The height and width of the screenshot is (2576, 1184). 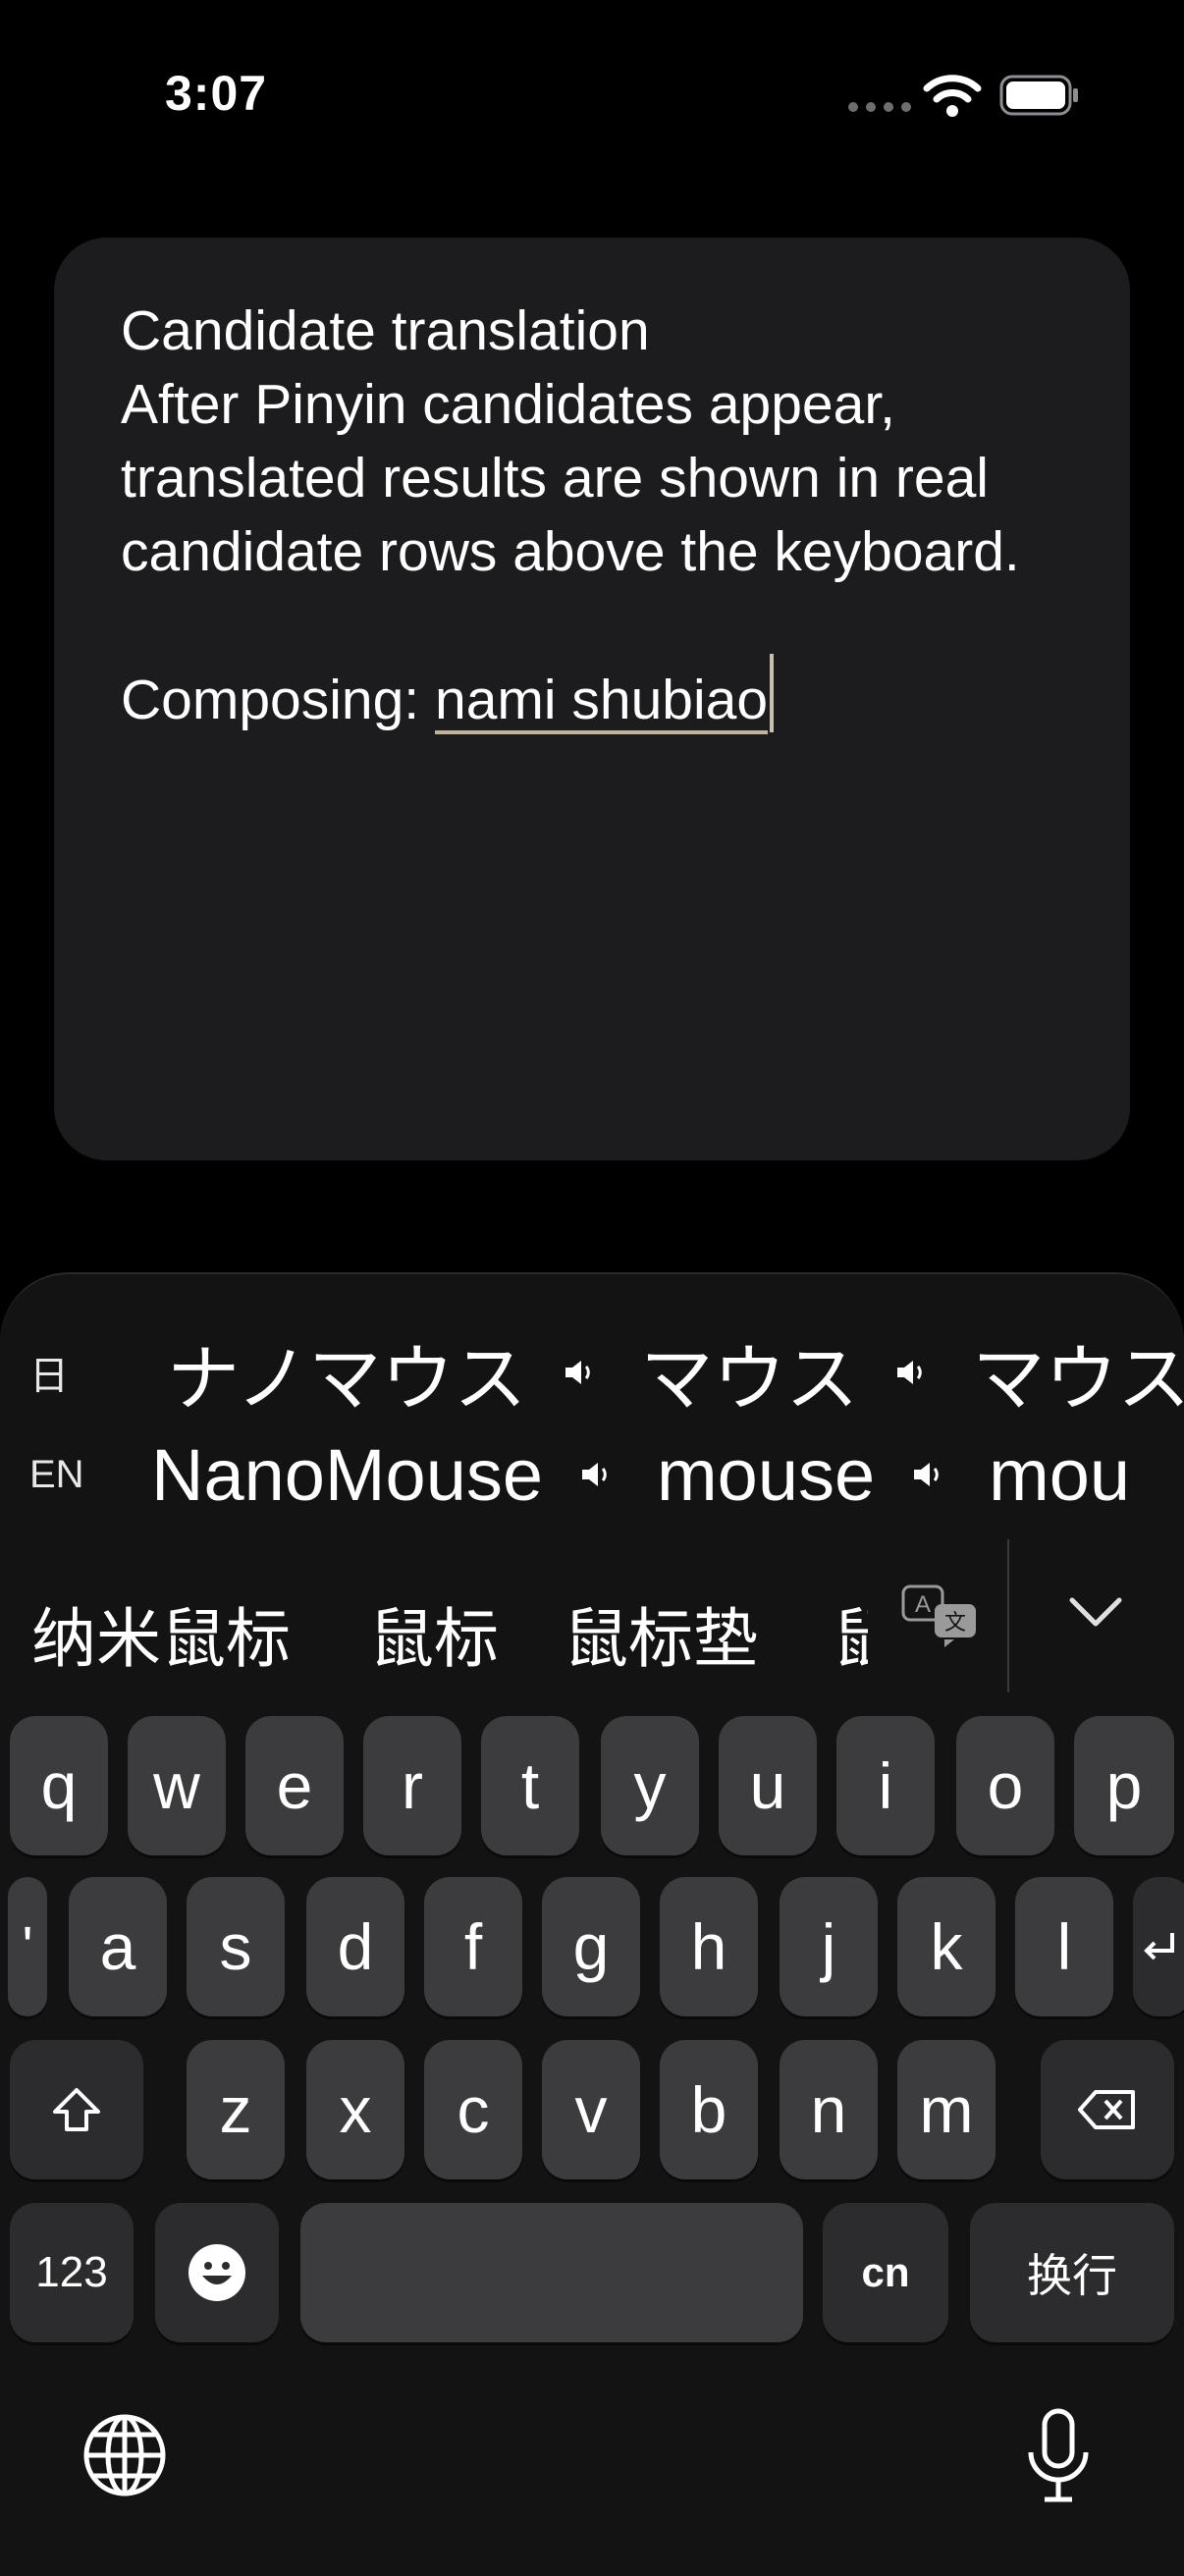 I want to click on key-k: k, so click(x=947, y=1946).